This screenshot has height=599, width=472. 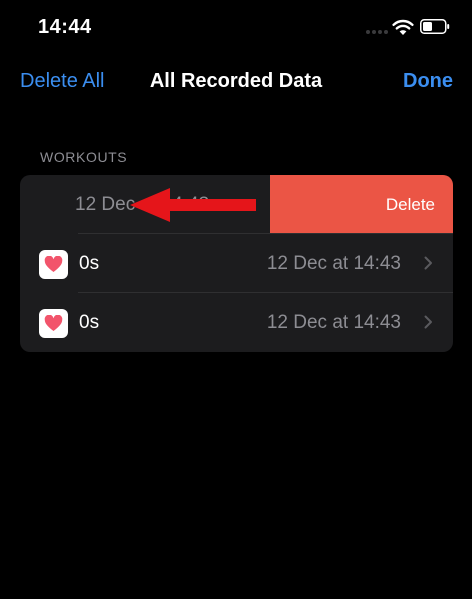 I want to click on workout-row-swiped: 12 Dec at 14:43 Delete, so click(x=236, y=204).